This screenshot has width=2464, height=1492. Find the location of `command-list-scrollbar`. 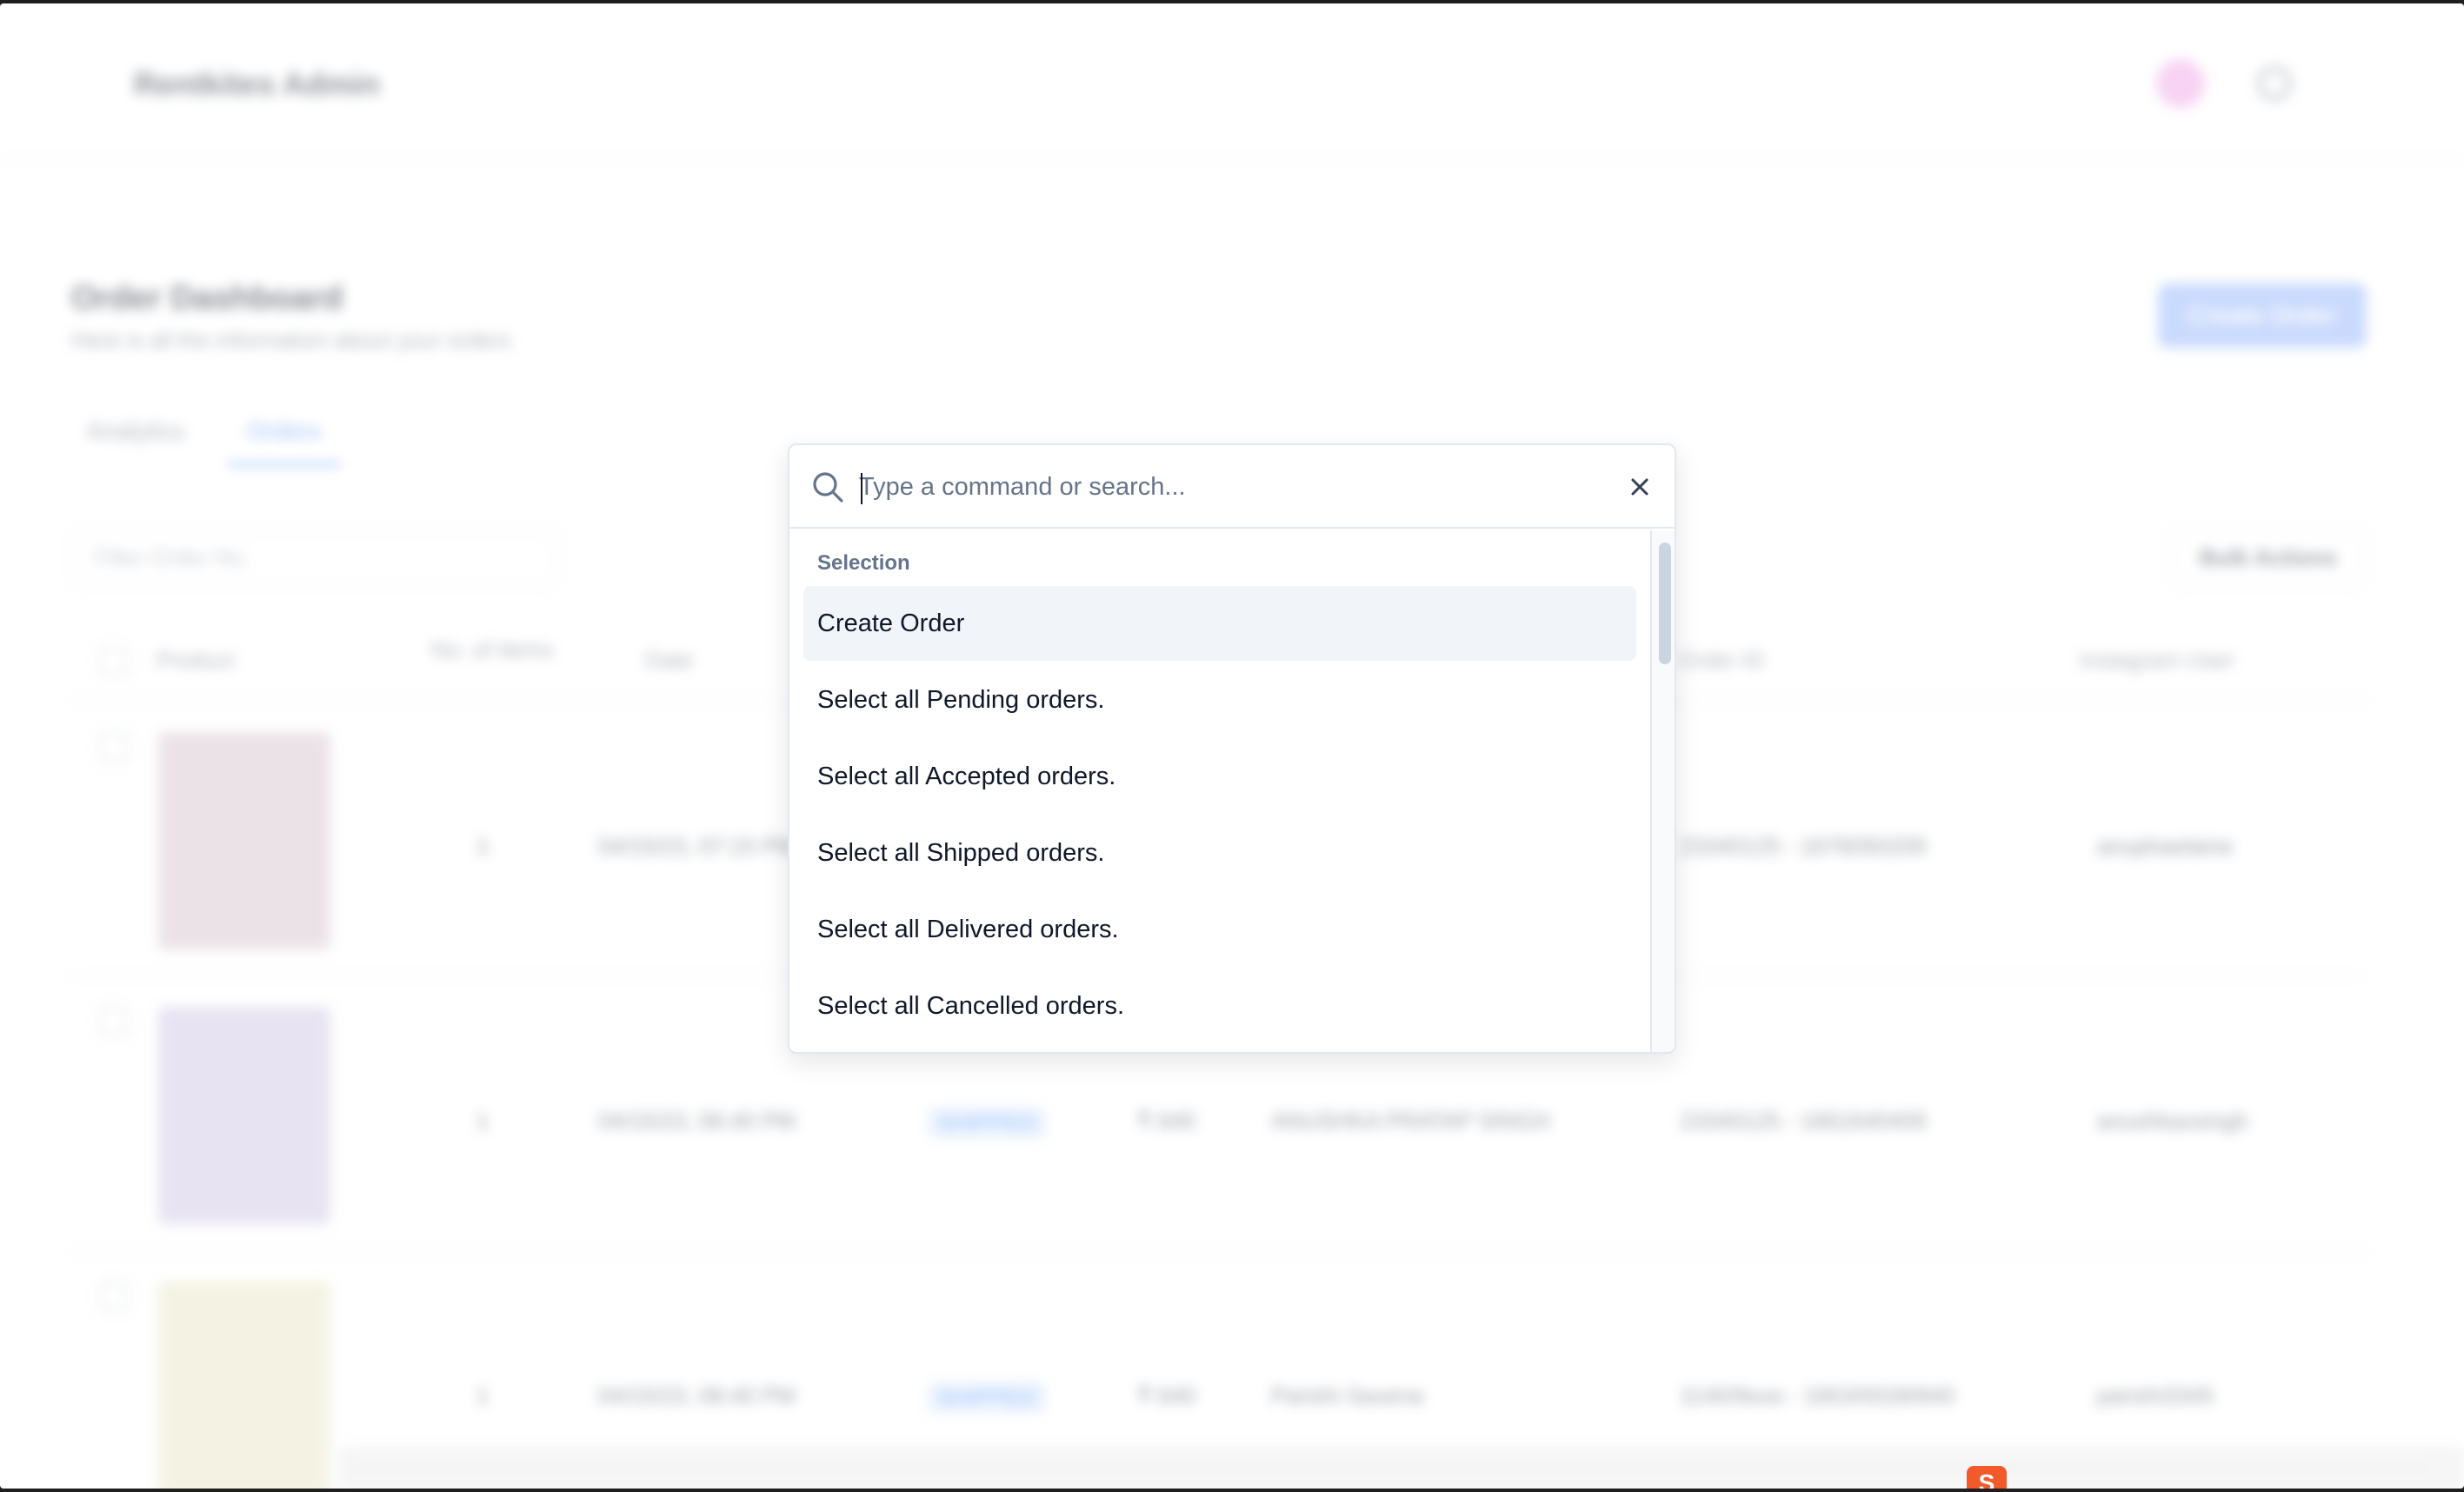

command-list-scrollbar is located at coordinates (1662, 791).